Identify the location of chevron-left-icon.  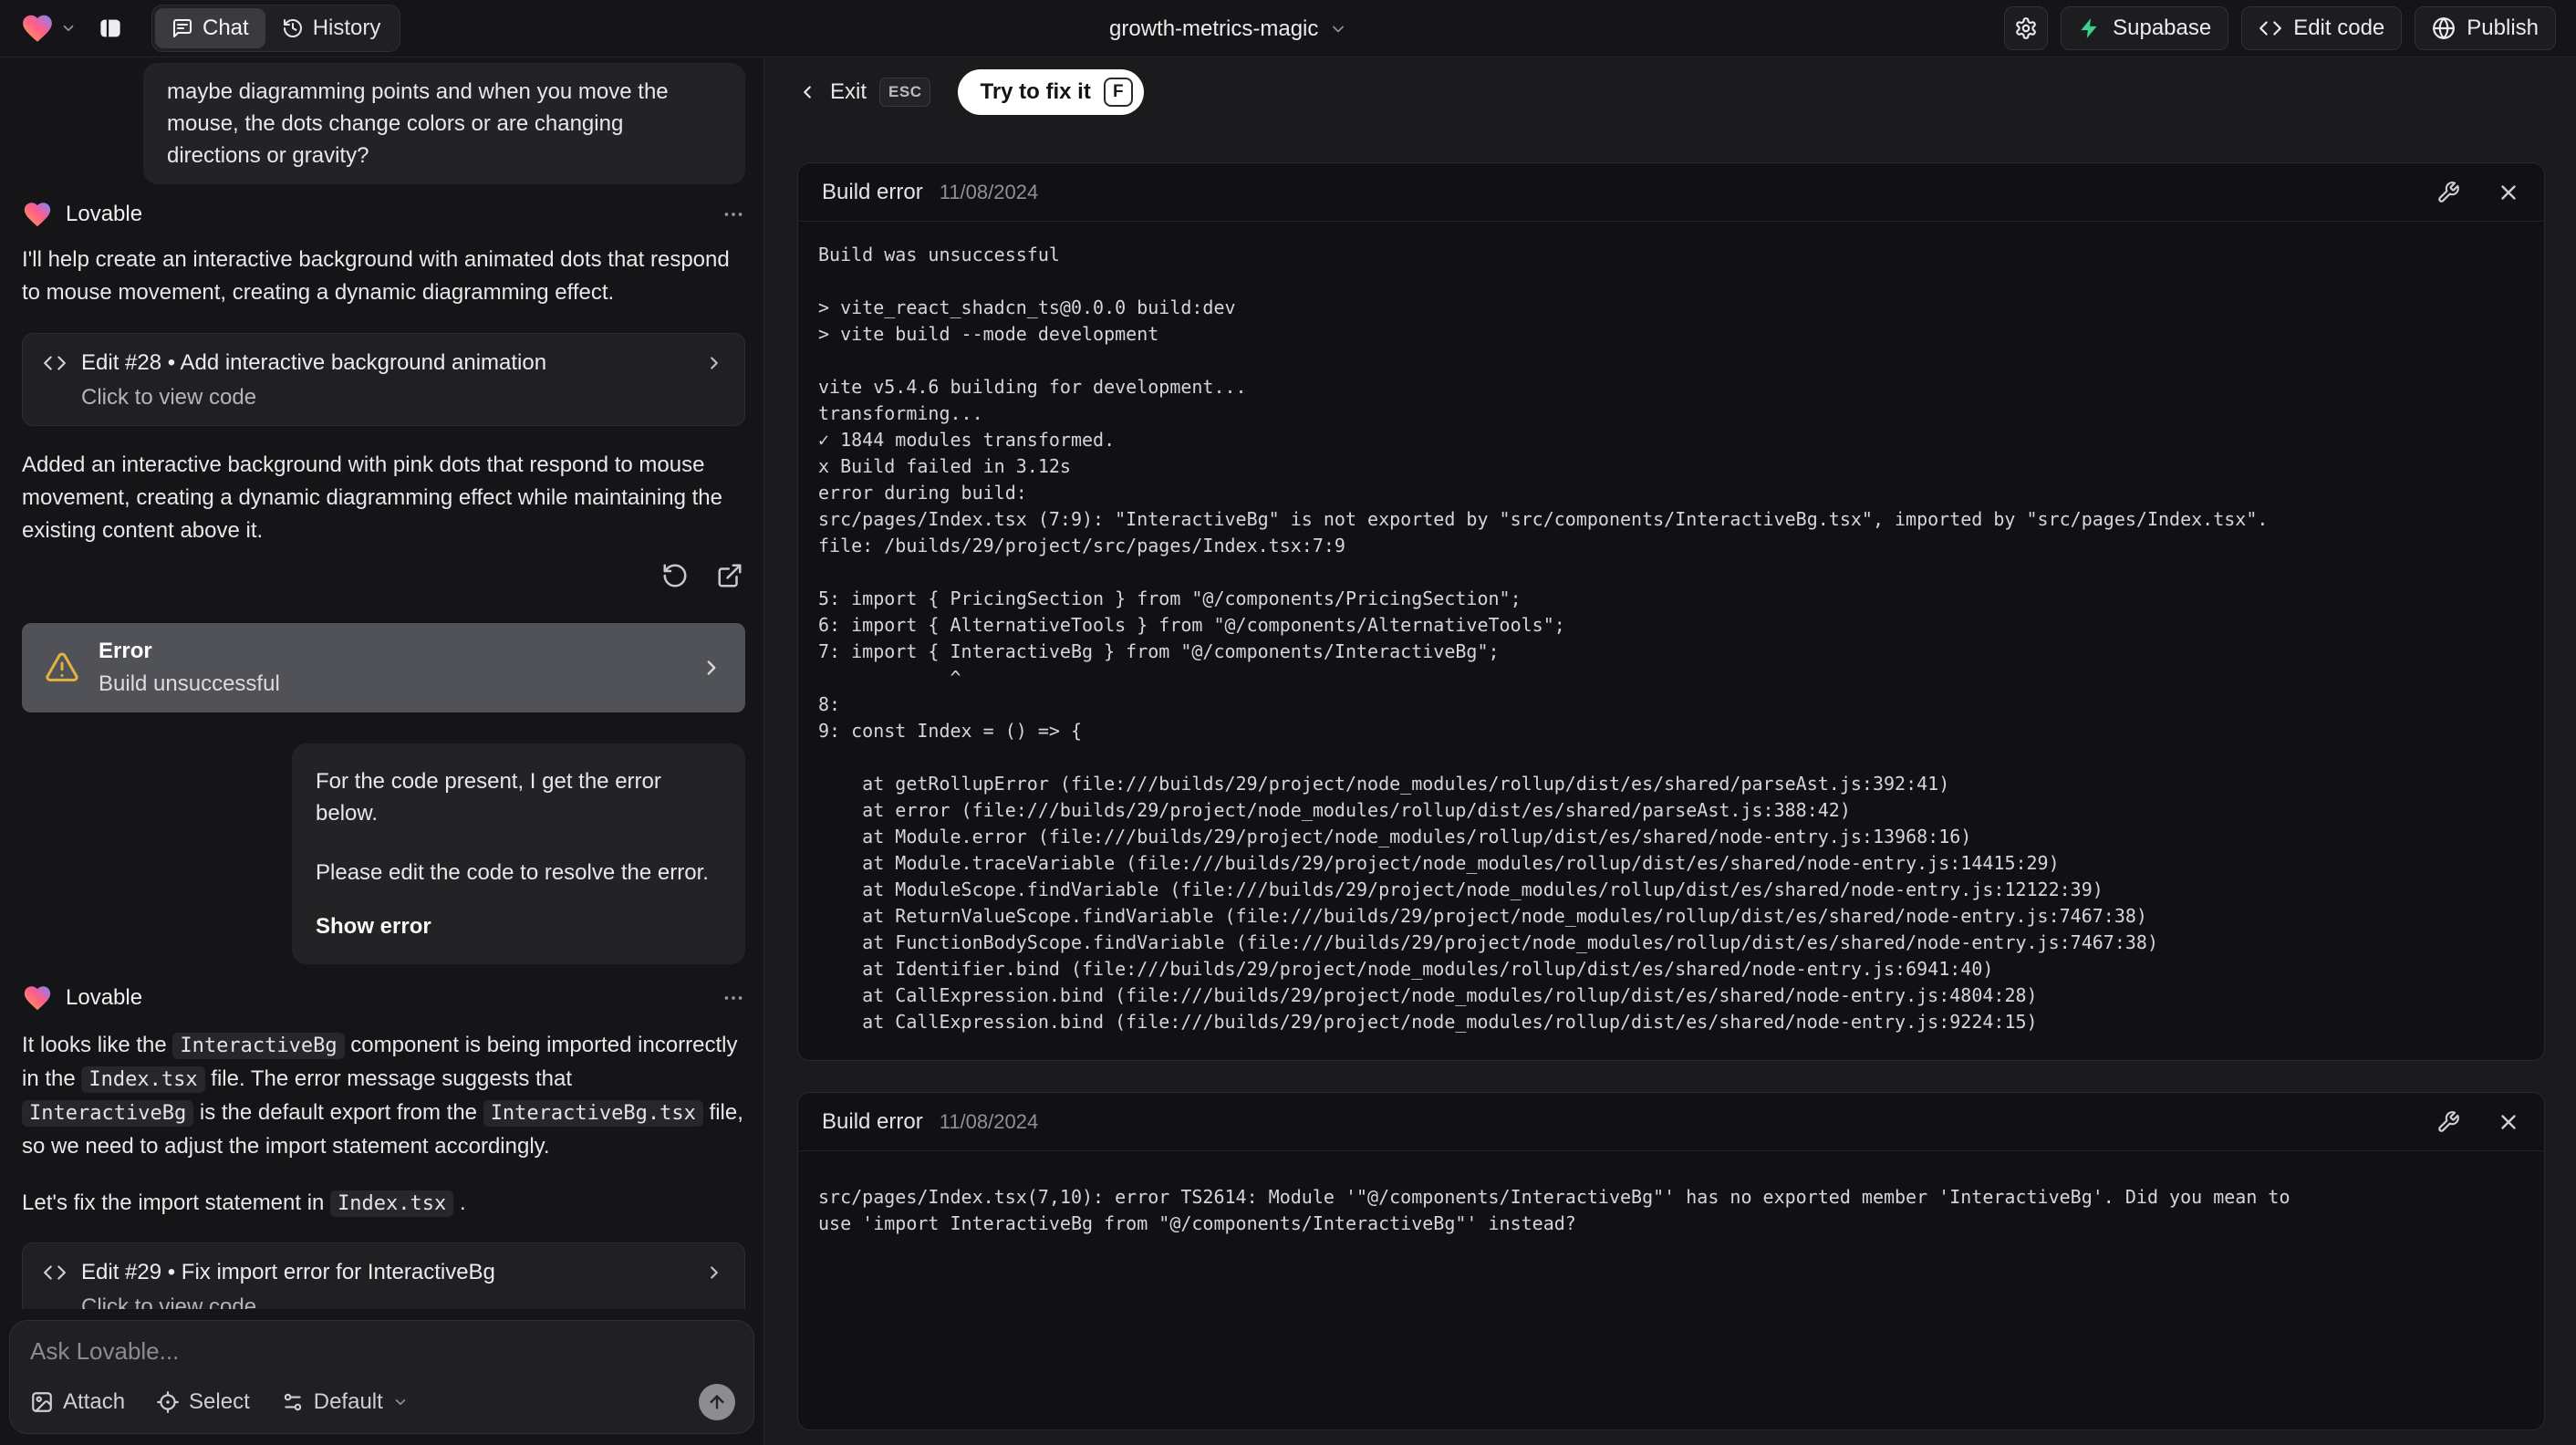
(807, 92).